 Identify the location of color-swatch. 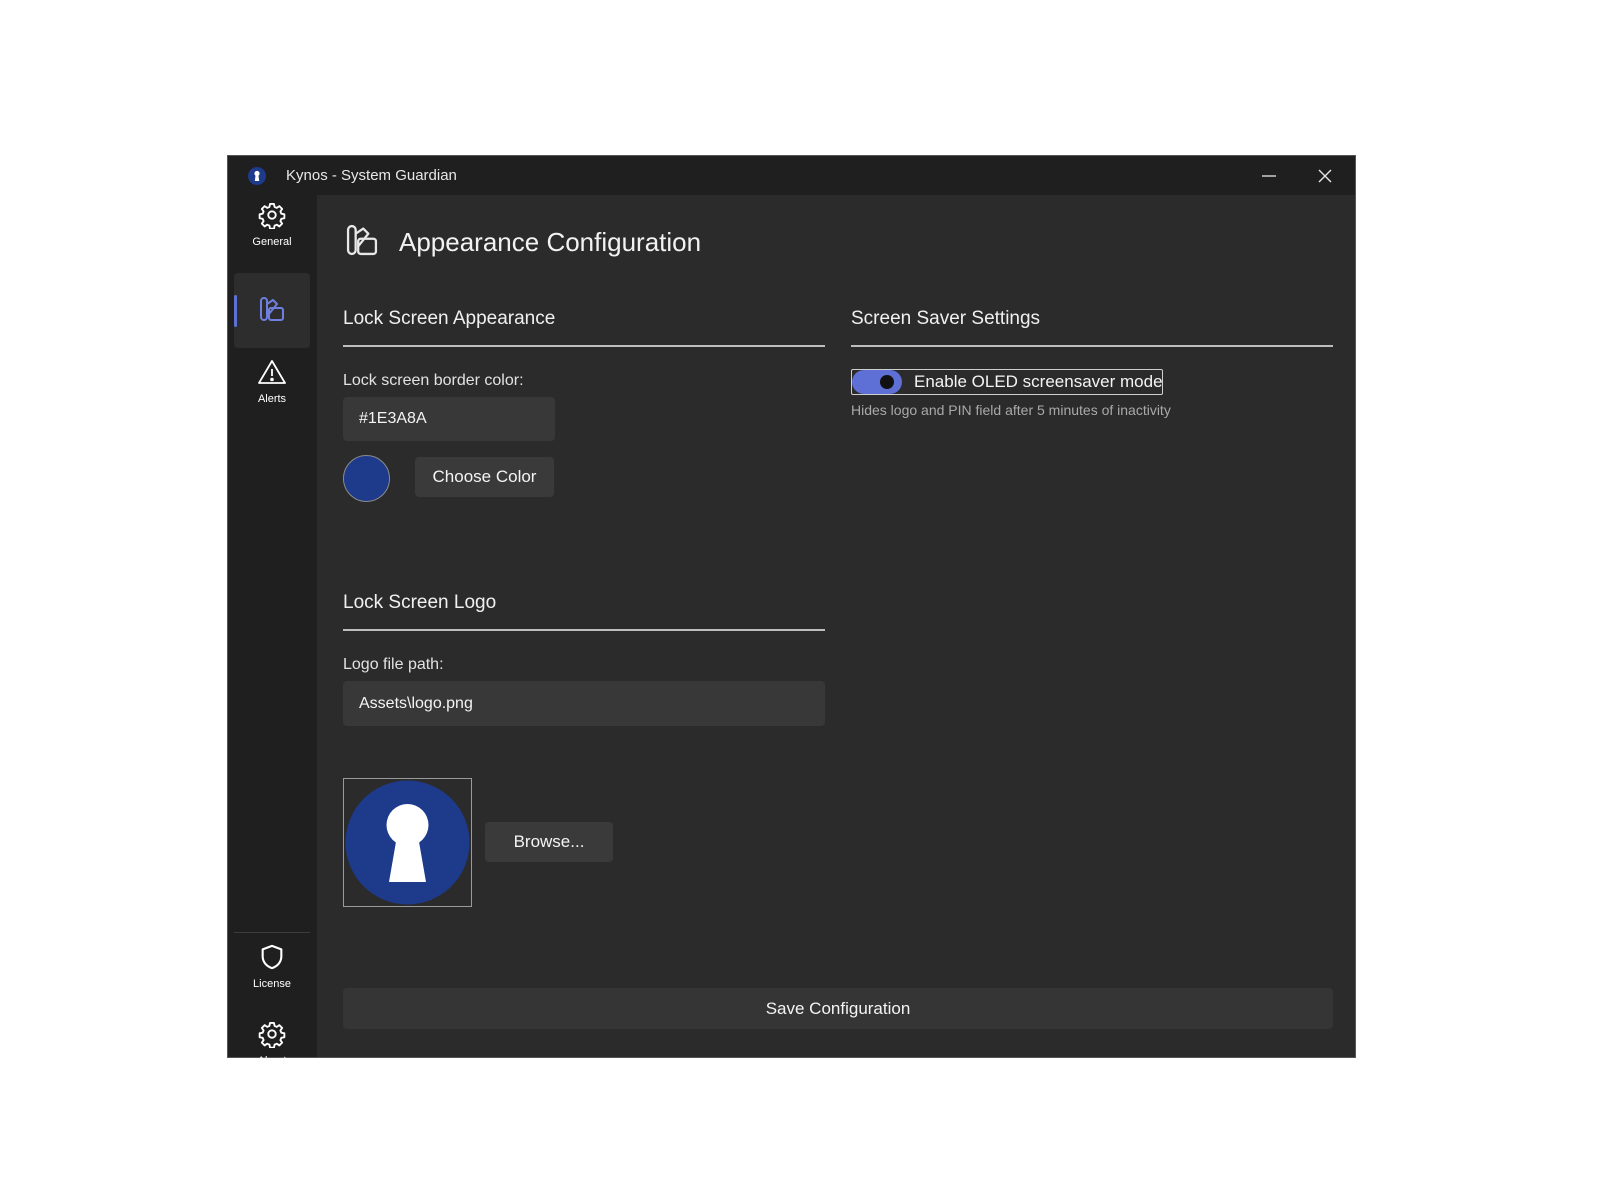
(366, 478).